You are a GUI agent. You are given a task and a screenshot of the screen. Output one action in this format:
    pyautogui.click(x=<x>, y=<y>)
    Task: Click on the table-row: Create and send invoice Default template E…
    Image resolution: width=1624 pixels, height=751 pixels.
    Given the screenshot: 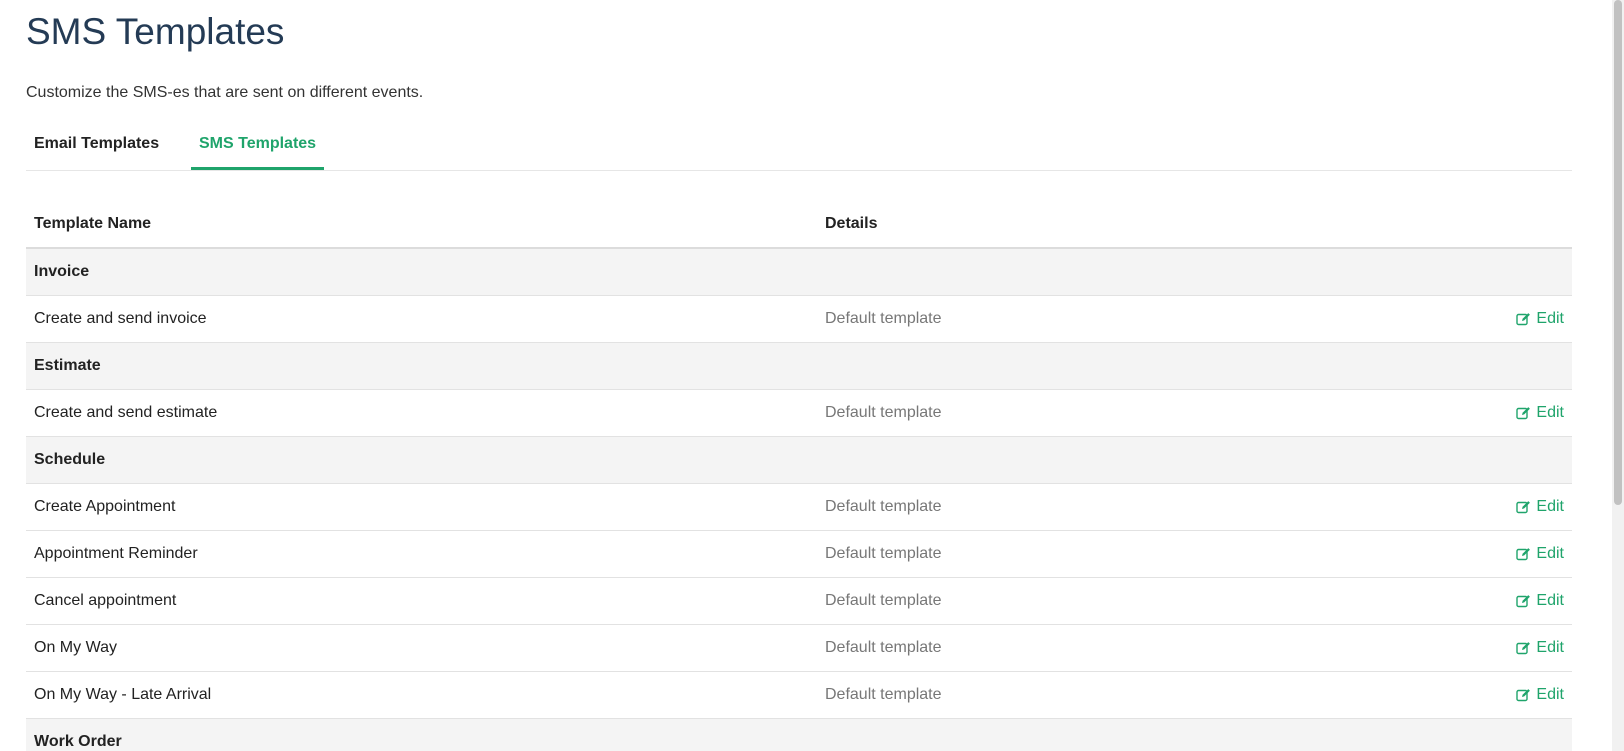 What is the action you would take?
    pyautogui.click(x=799, y=319)
    